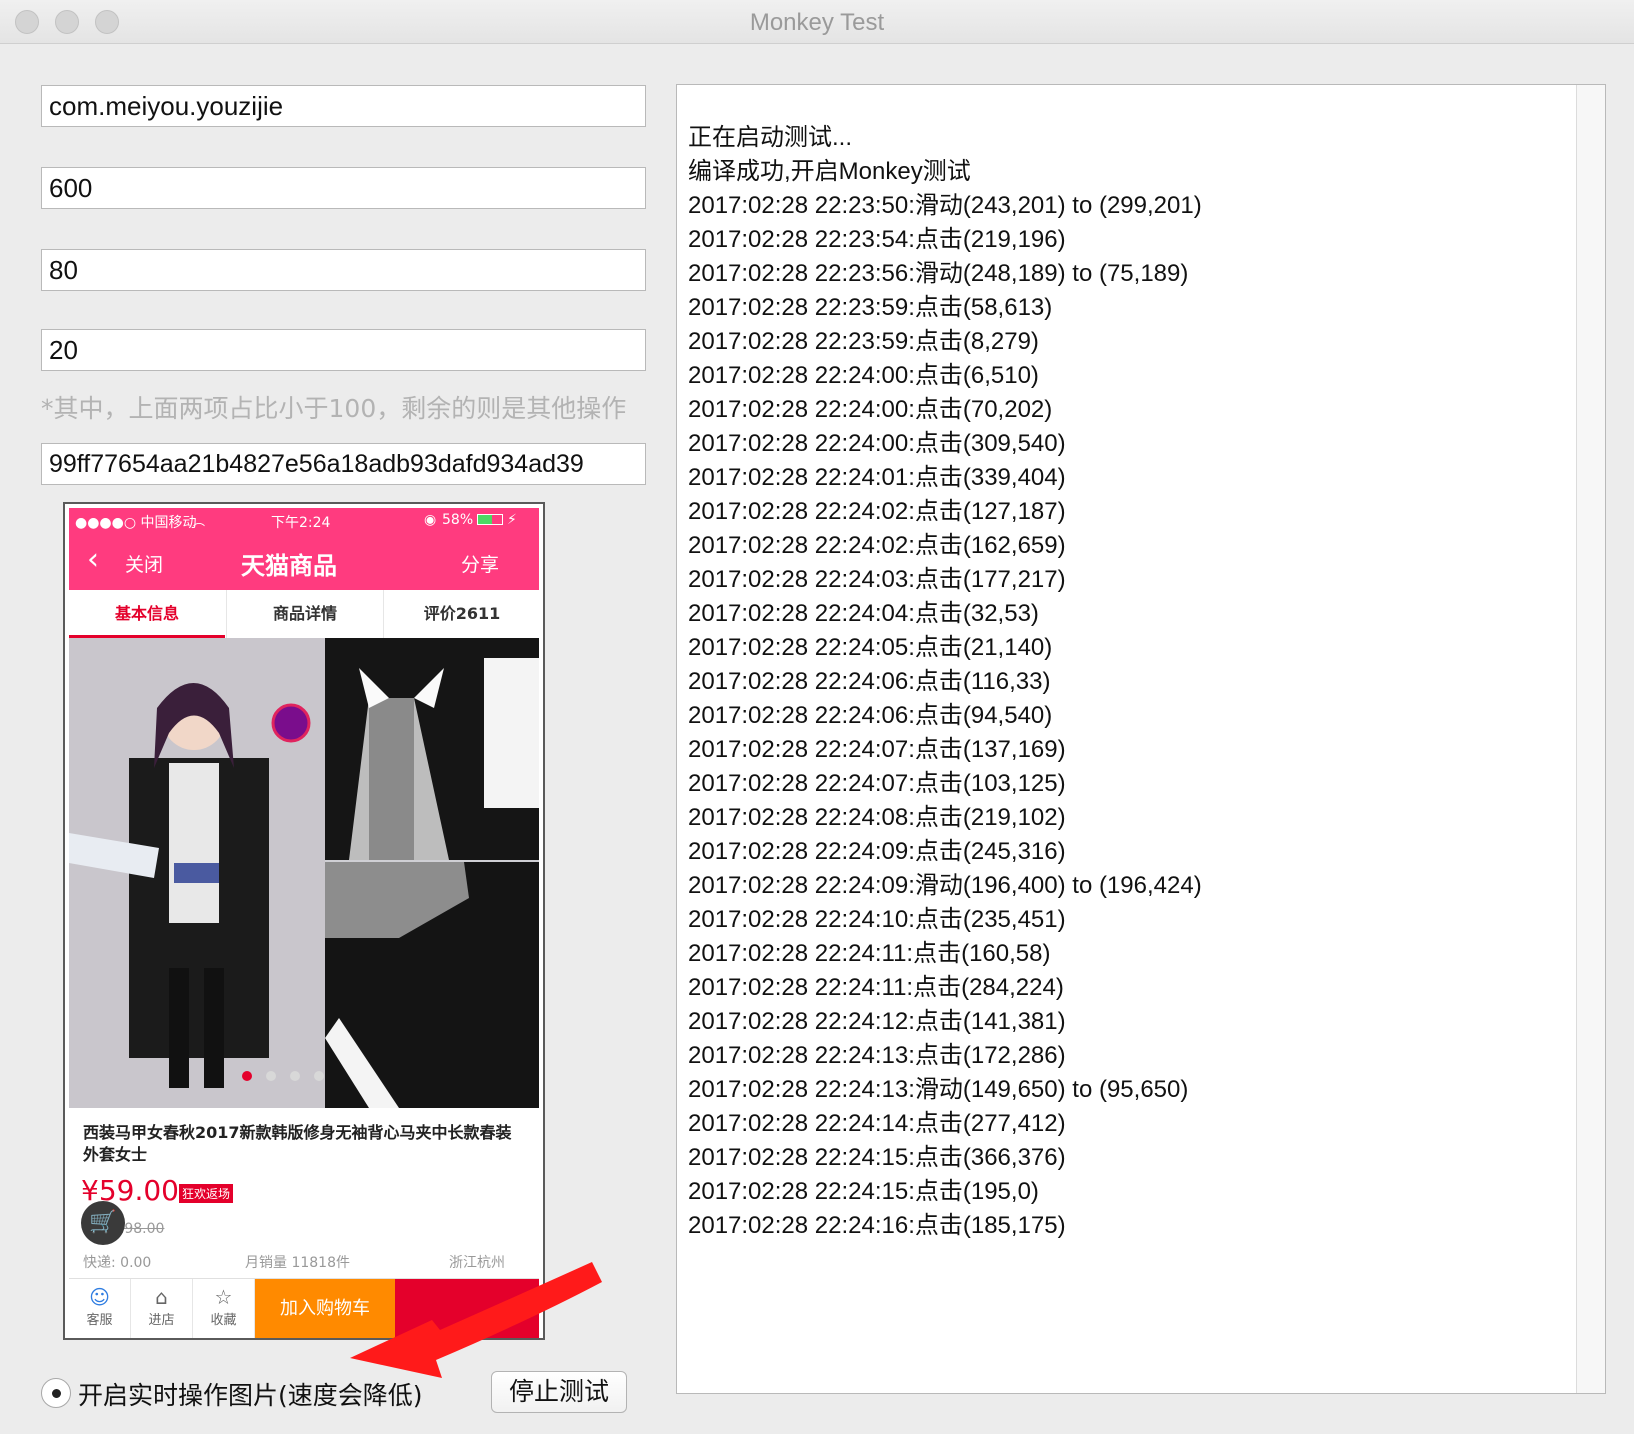 The width and height of the screenshot is (1634, 1434). I want to click on window-title: Monkey Test, so click(817, 22).